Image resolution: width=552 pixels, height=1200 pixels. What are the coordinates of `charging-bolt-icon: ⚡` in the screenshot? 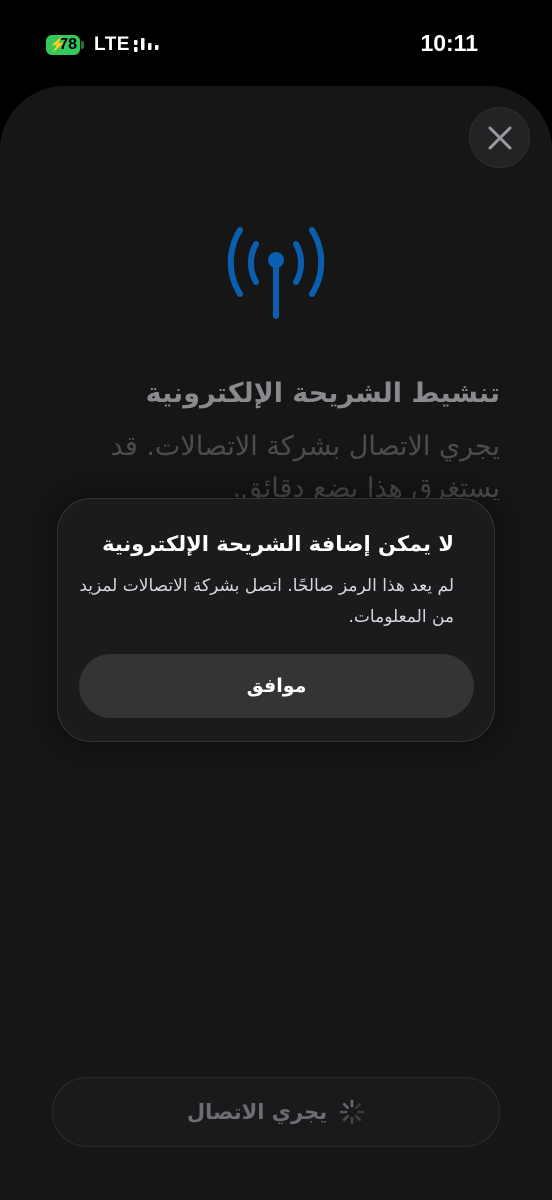 It's located at (58, 44).